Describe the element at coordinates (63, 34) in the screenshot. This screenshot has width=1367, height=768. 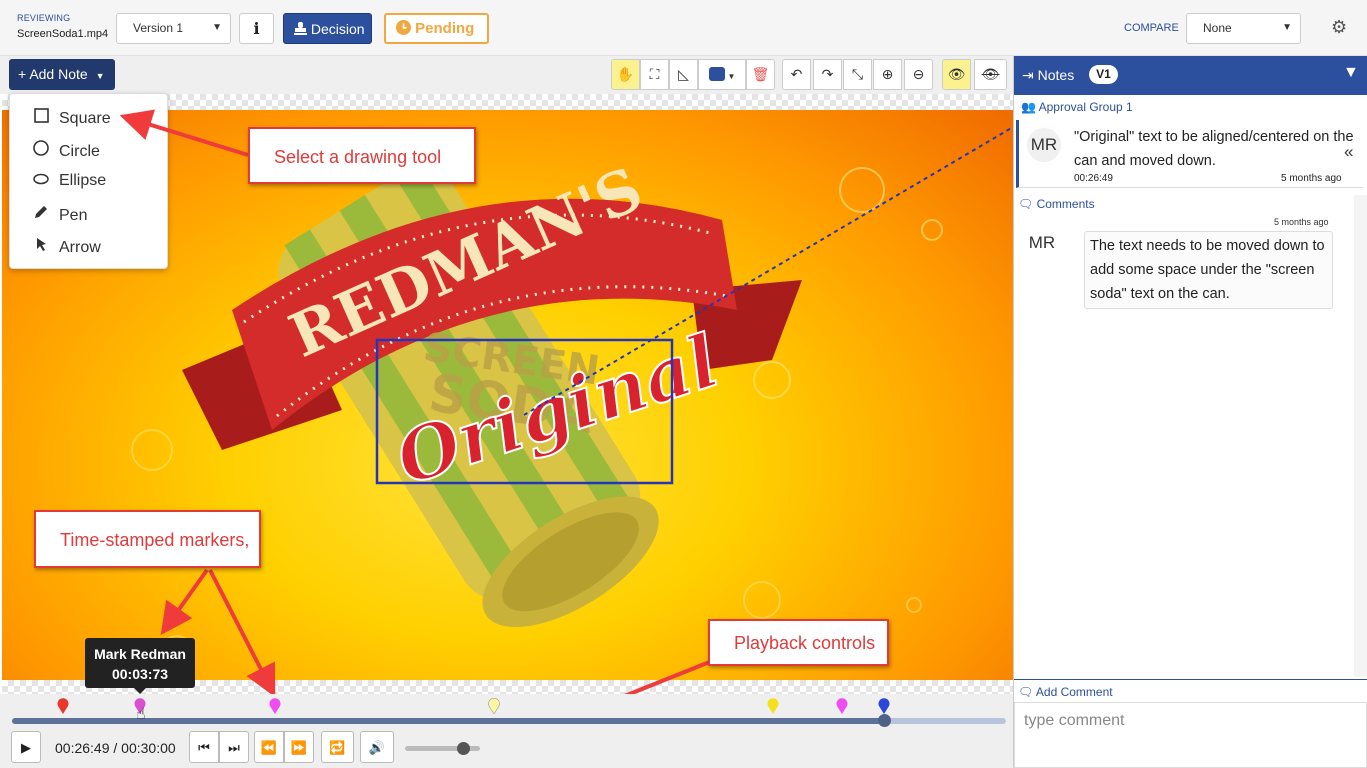
I see `file-name: ScreenSoda1.mp4` at that location.